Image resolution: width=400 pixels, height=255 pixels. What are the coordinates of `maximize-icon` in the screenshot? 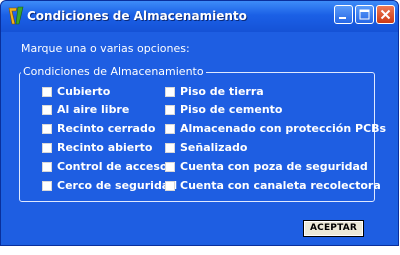 It's located at (364, 14).